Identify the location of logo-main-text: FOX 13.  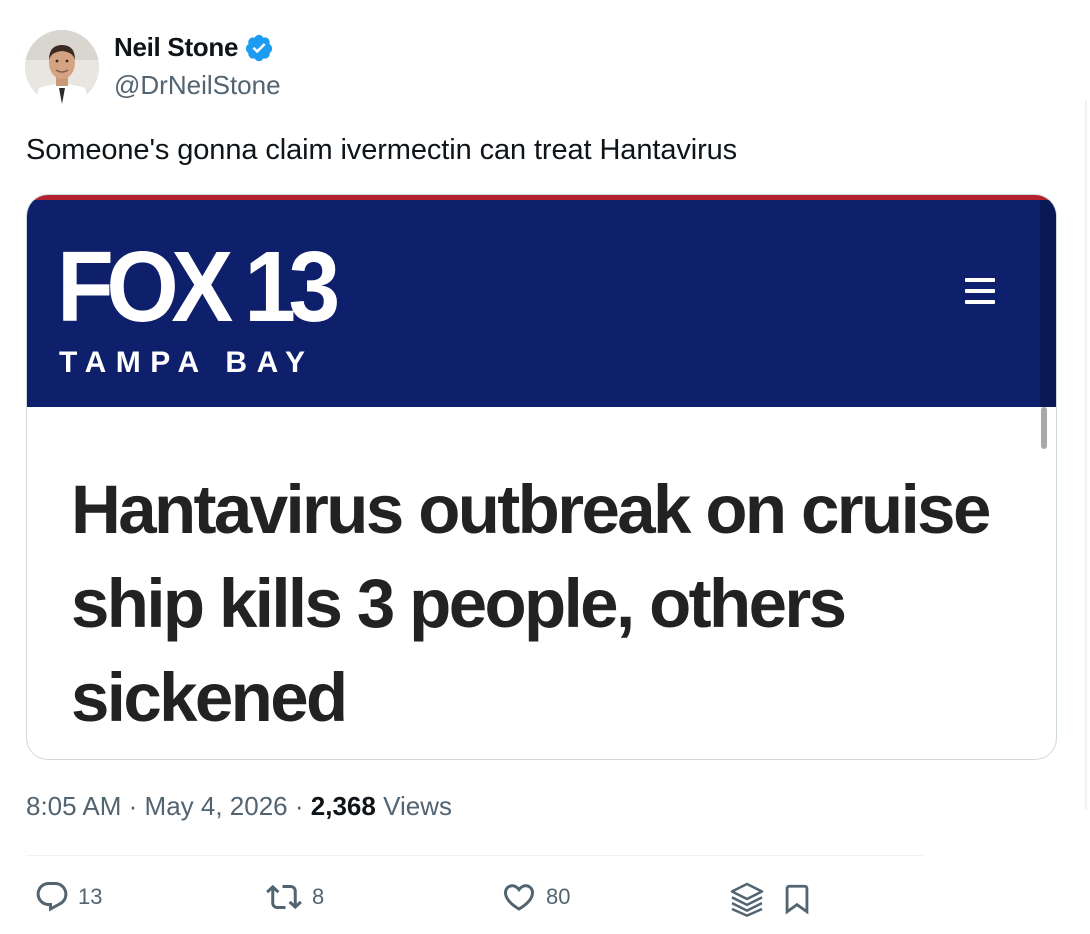
(198, 287).